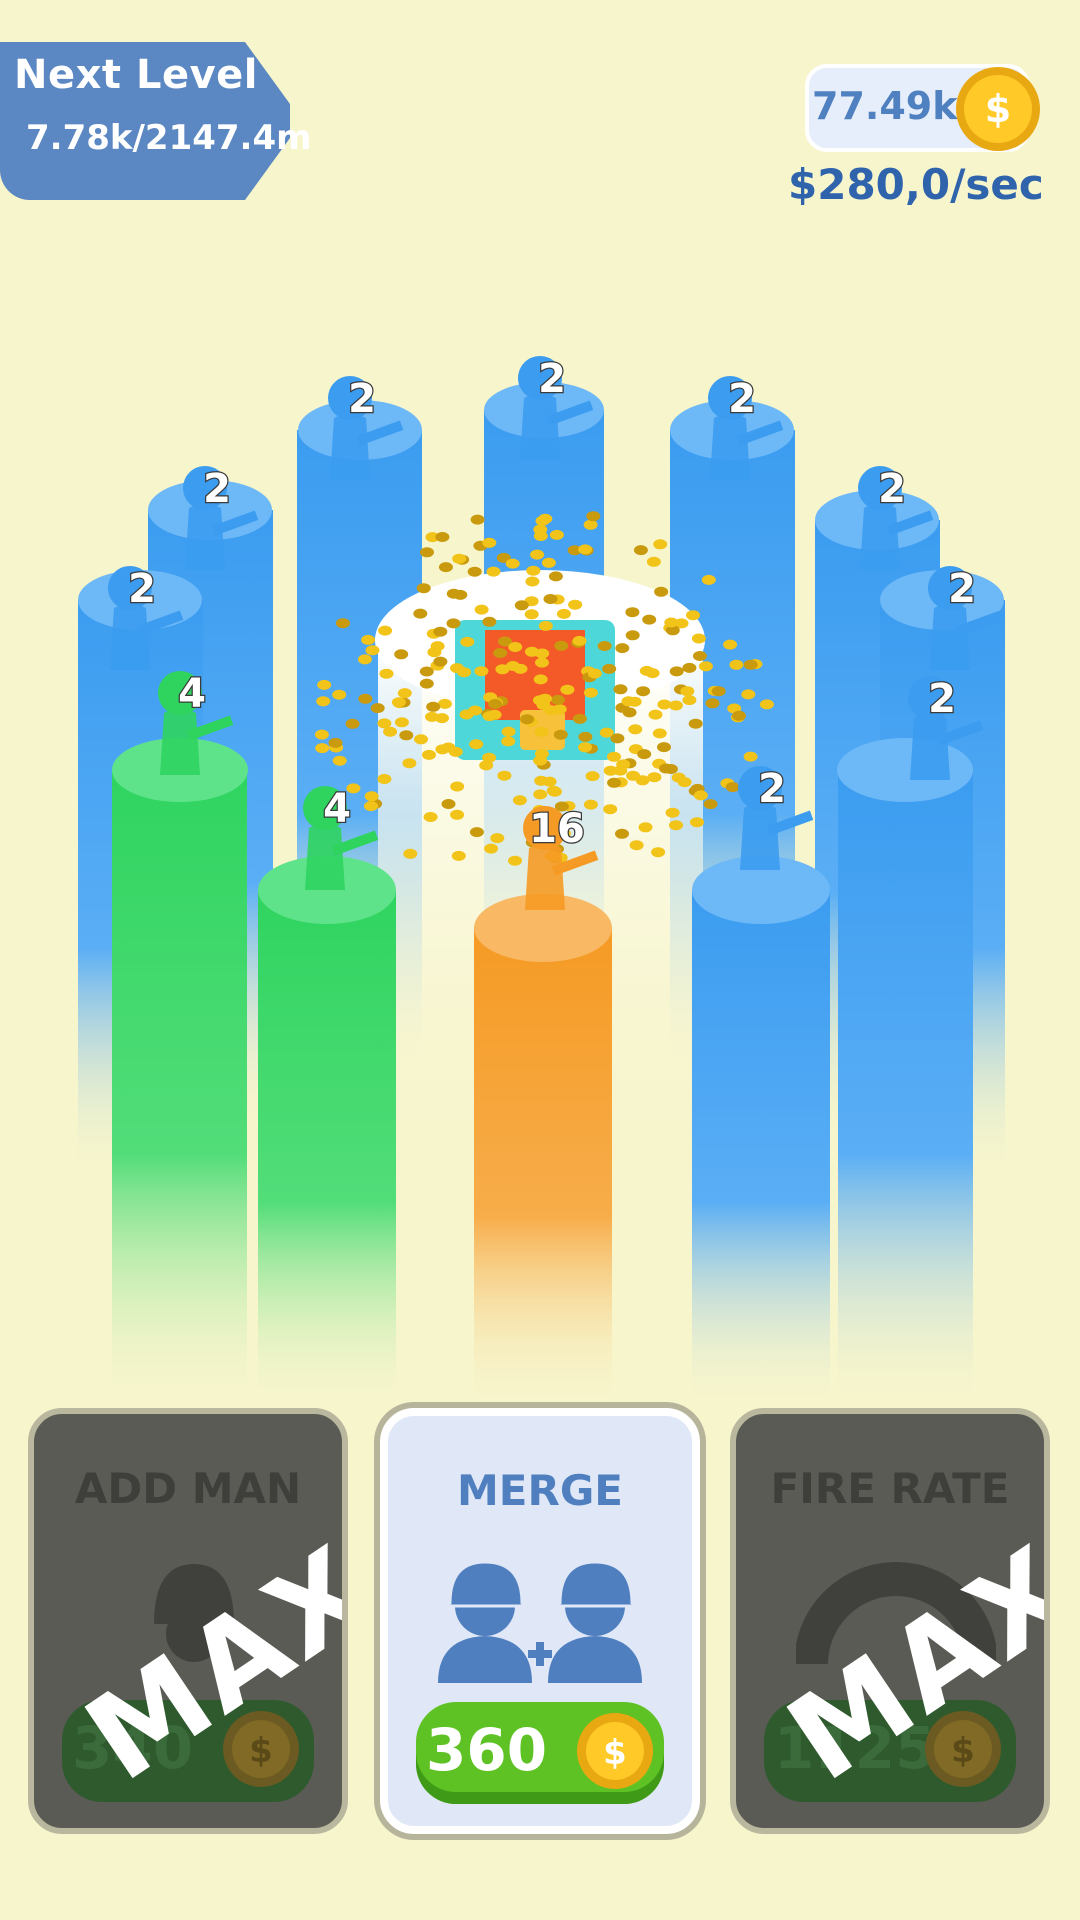  What do you see at coordinates (885, 106) in the screenshot?
I see `coin-balance: 77.49k` at bounding box center [885, 106].